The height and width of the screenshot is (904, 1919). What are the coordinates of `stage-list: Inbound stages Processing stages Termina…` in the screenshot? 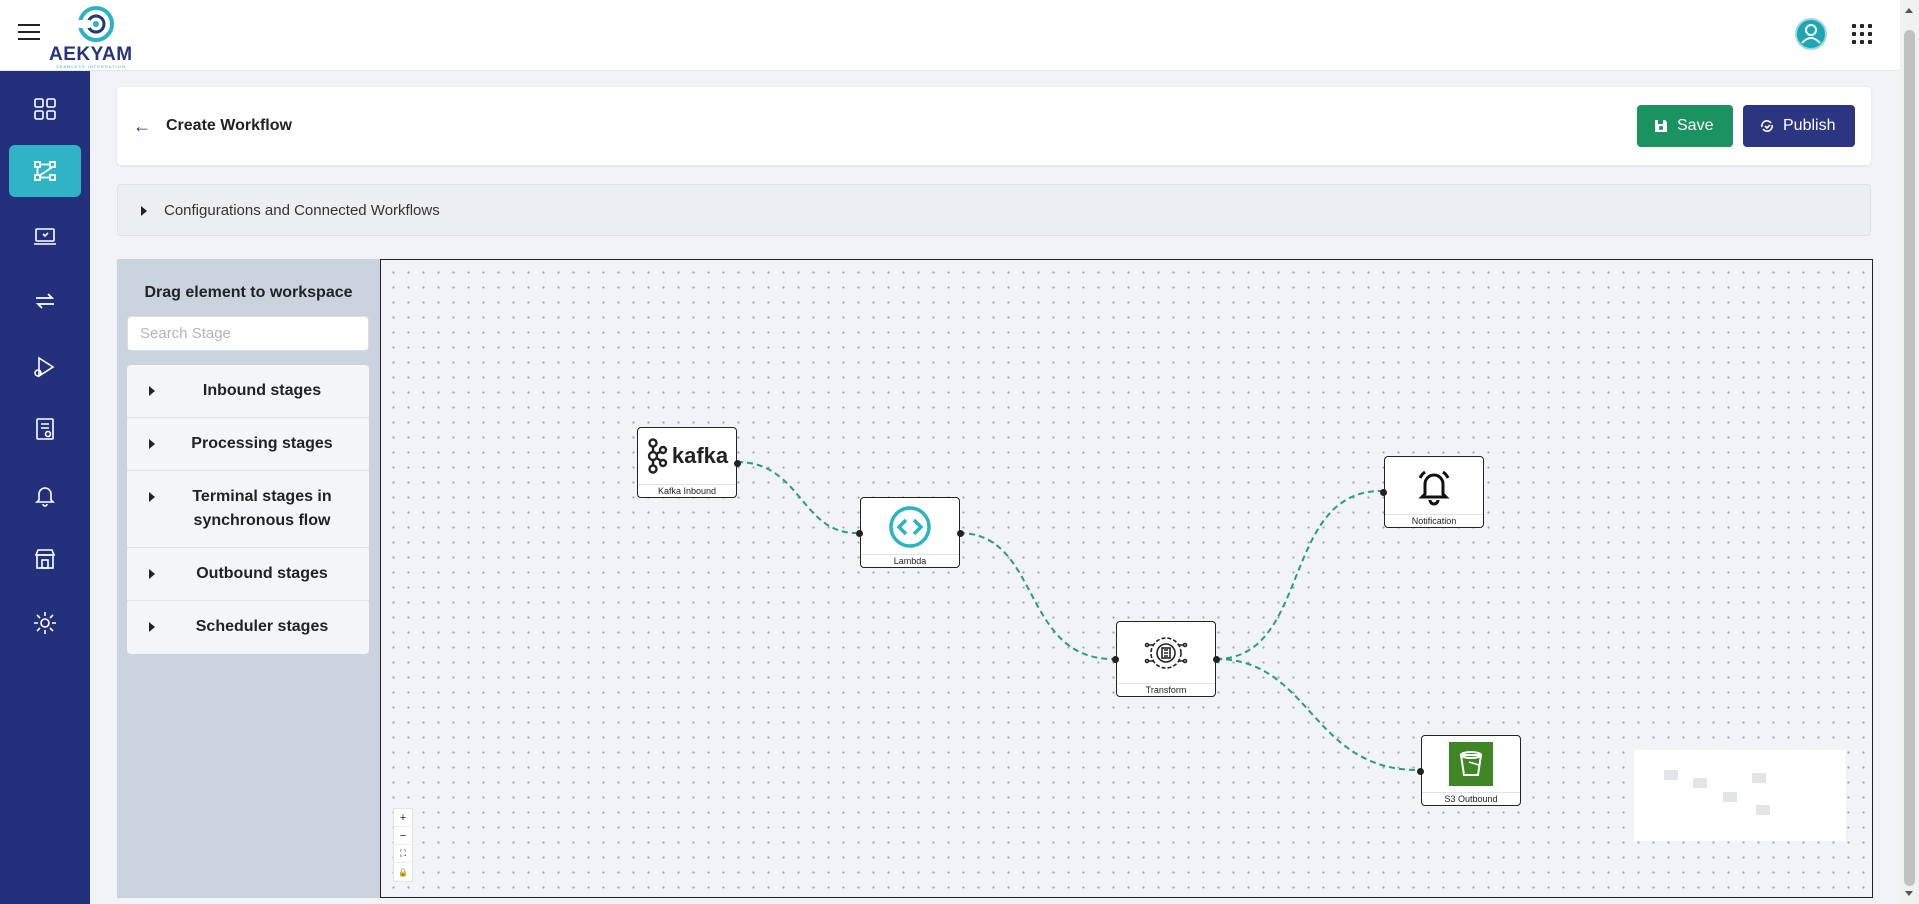 It's located at (248, 509).